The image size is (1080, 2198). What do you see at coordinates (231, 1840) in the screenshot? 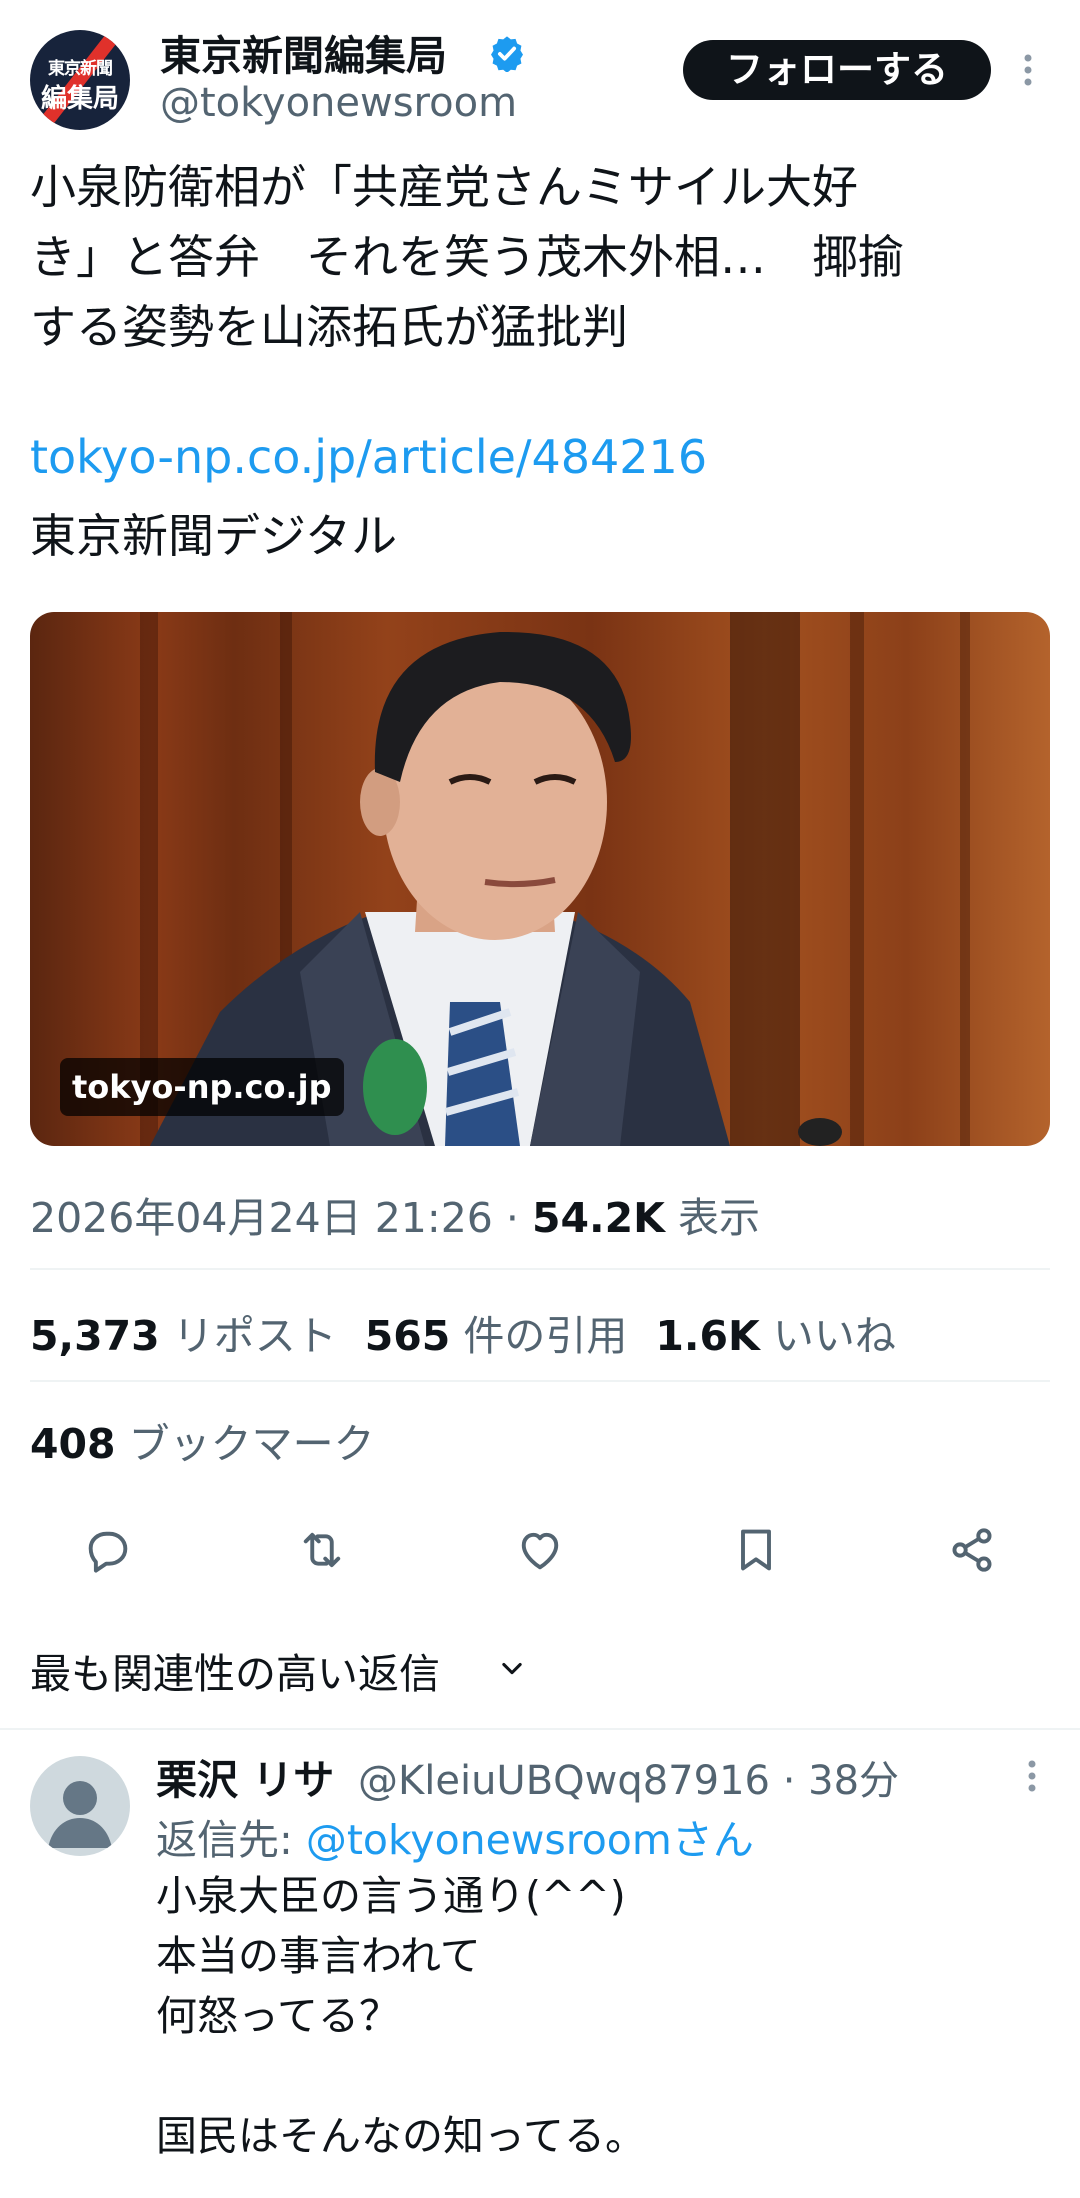
I see `reply-to-prefix: 返信先:` at bounding box center [231, 1840].